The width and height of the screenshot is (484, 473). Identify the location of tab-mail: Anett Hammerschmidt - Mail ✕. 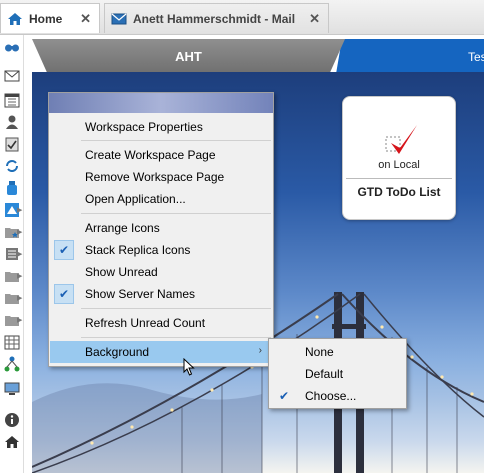
(216, 18).